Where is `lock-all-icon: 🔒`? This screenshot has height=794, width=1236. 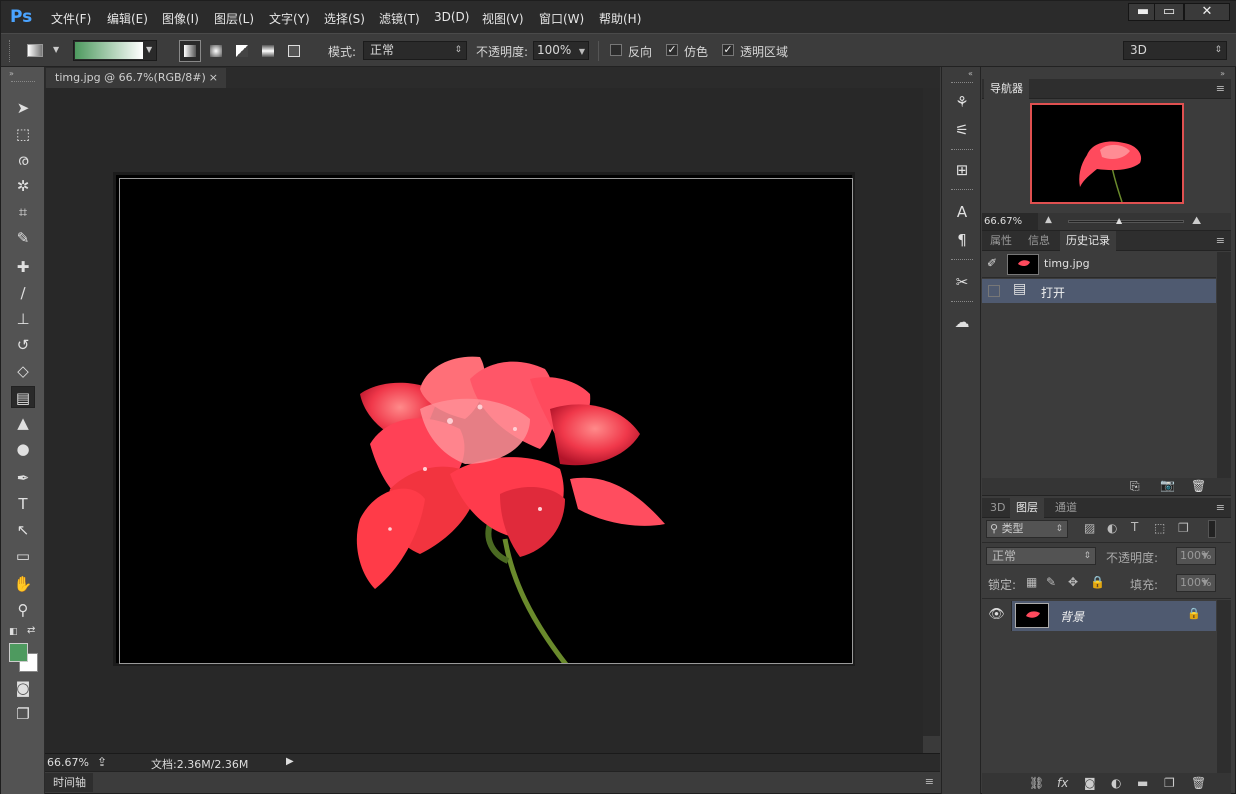
lock-all-icon: 🔒 is located at coordinates (1097, 582).